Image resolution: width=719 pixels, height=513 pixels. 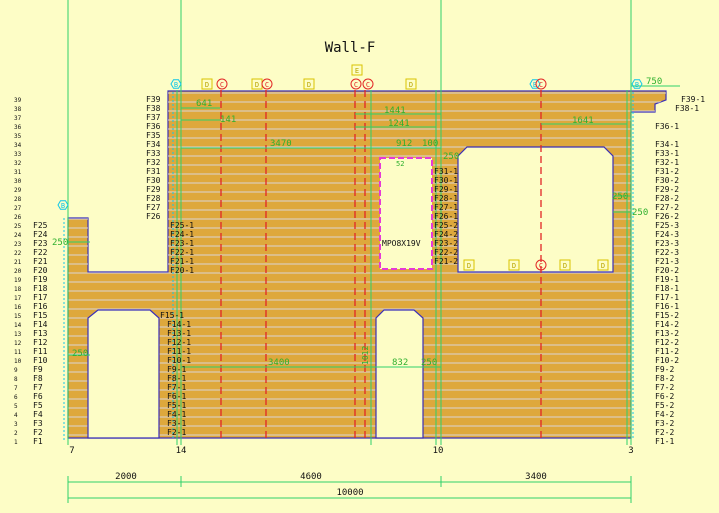 What do you see at coordinates (16, 442) in the screenshot?
I see `row-number: 1` at bounding box center [16, 442].